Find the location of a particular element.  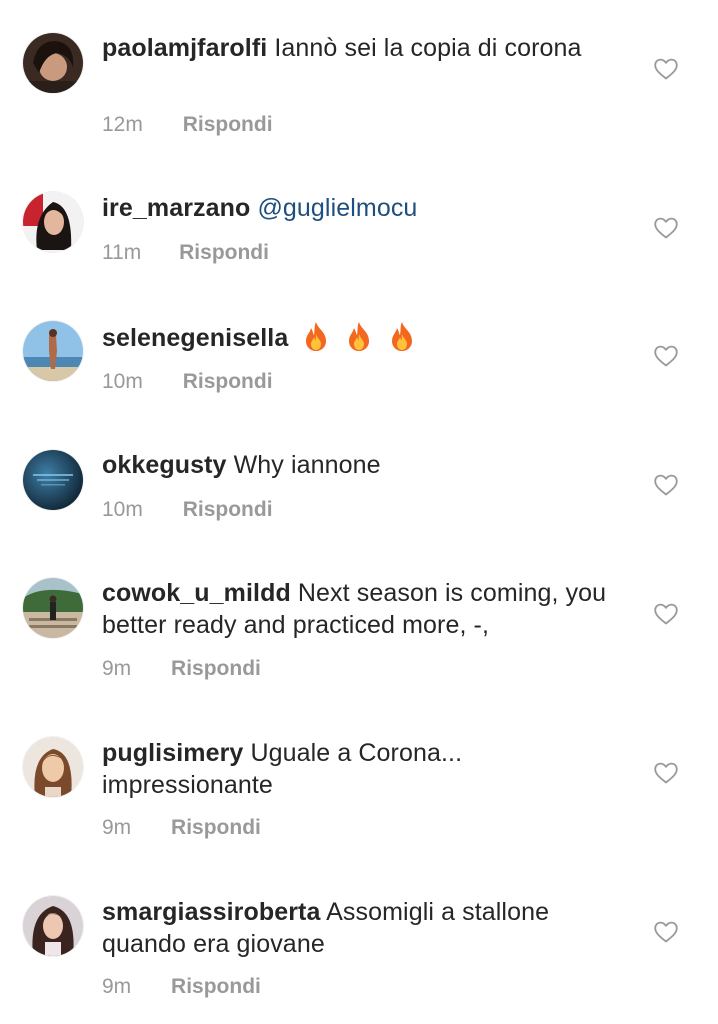

comment-body: Why iannone is located at coordinates (307, 465).